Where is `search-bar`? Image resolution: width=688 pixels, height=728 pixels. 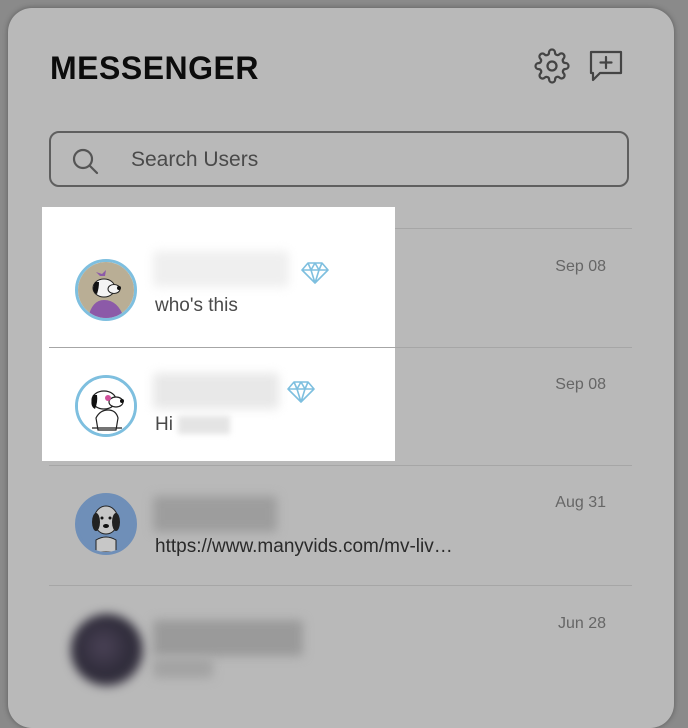 search-bar is located at coordinates (339, 159).